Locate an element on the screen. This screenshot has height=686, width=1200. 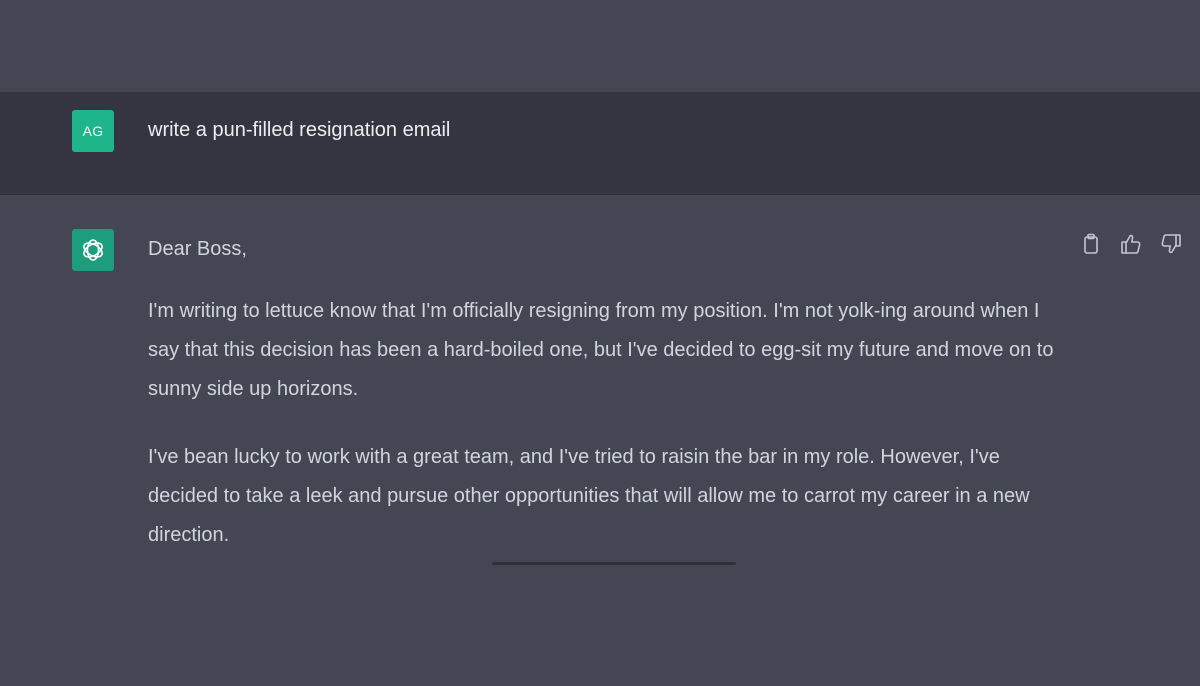
message-greeting: Dear Boss, is located at coordinates (197, 249).